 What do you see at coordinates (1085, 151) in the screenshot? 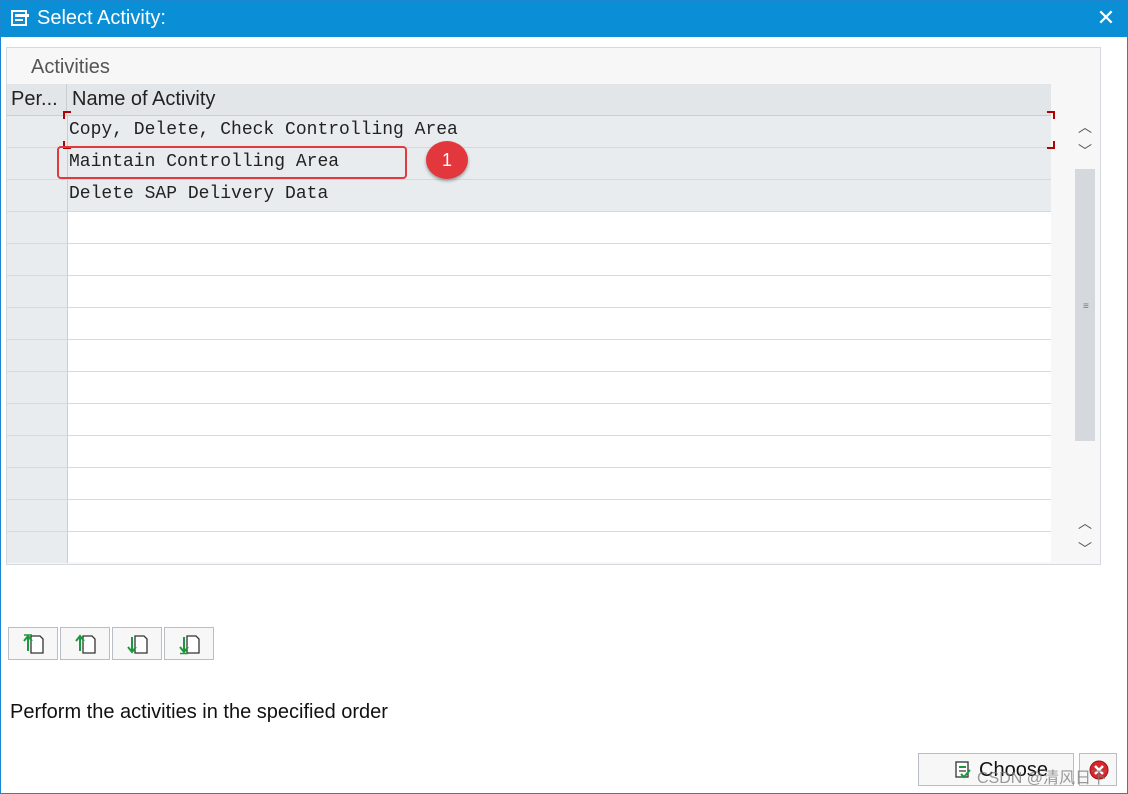
I see `scroll-down-icon: ﹀` at bounding box center [1085, 151].